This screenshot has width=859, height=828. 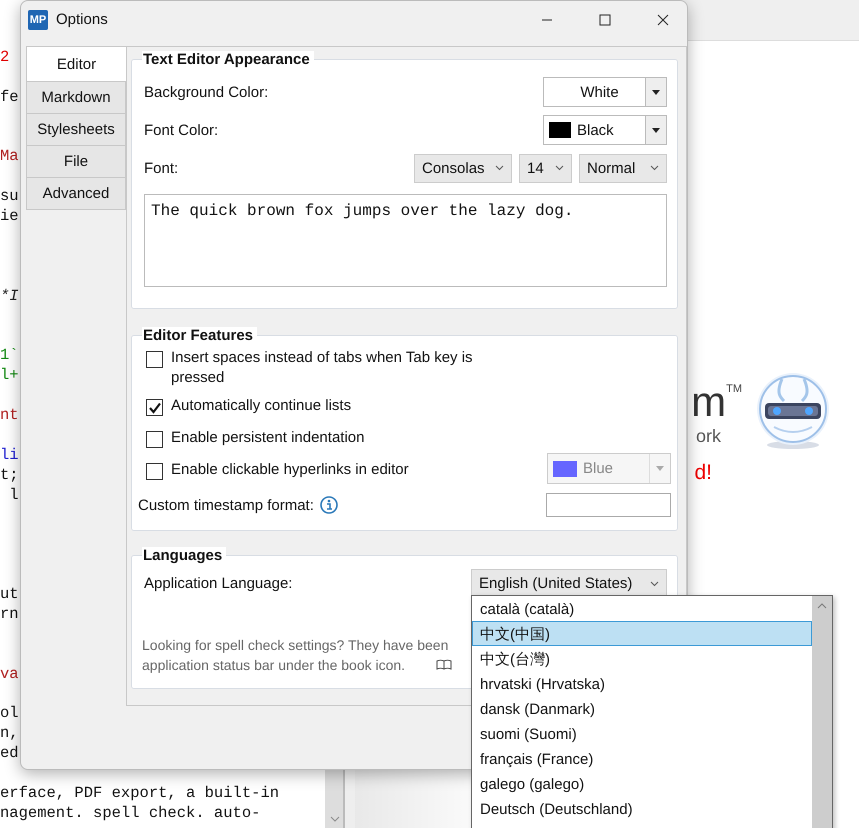 What do you see at coordinates (9, 216) in the screenshot?
I see `code-line: ie` at bounding box center [9, 216].